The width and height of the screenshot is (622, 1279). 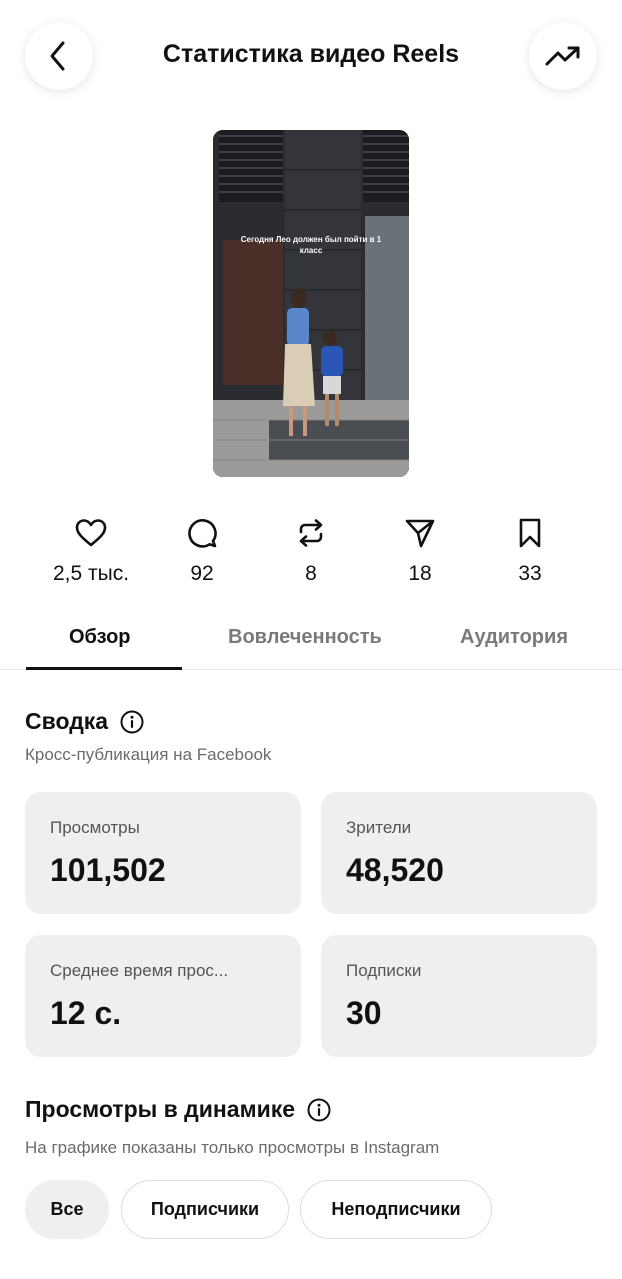 I want to click on back-button, so click(x=59, y=56).